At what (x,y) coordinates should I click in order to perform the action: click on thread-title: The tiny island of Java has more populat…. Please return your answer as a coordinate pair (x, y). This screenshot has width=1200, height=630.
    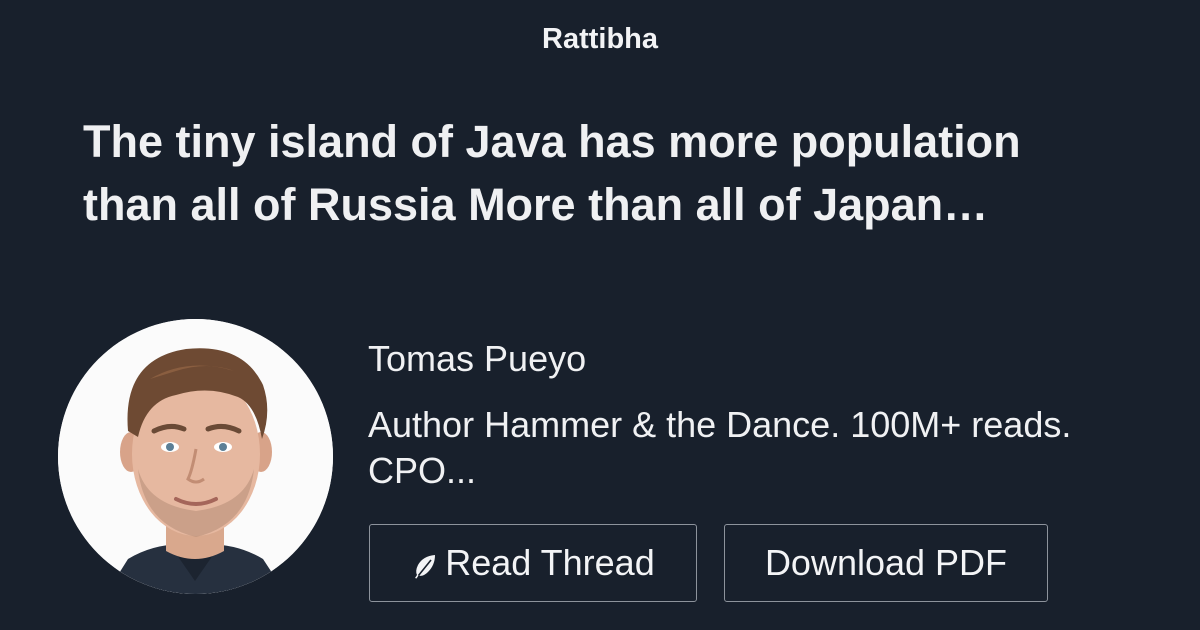
    Looking at the image, I should click on (552, 173).